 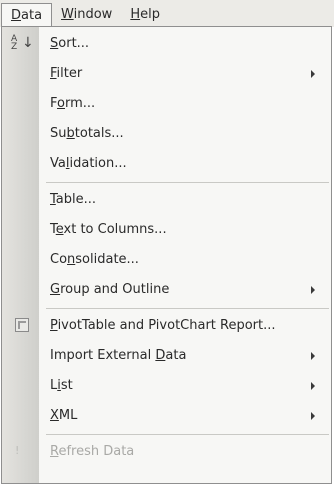 I want to click on menu-item-label: Refresh Data, so click(x=92, y=451).